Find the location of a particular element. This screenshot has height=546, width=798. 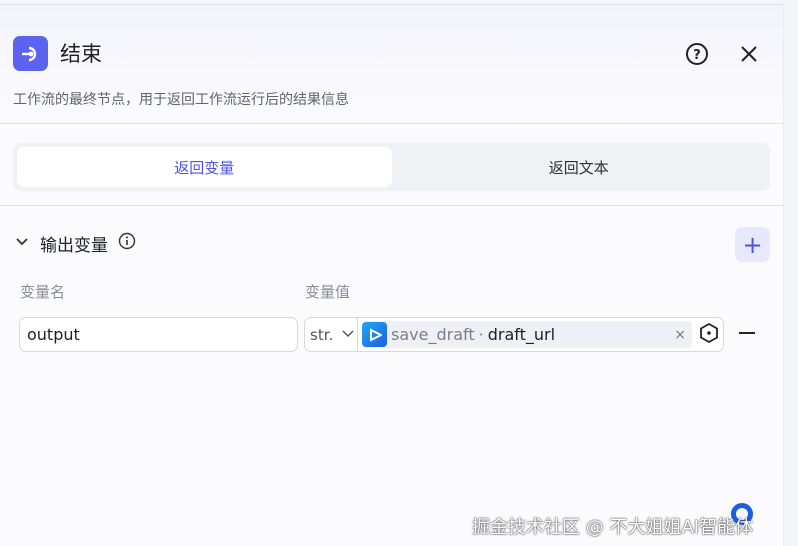

page-title: 结束 is located at coordinates (81, 54).